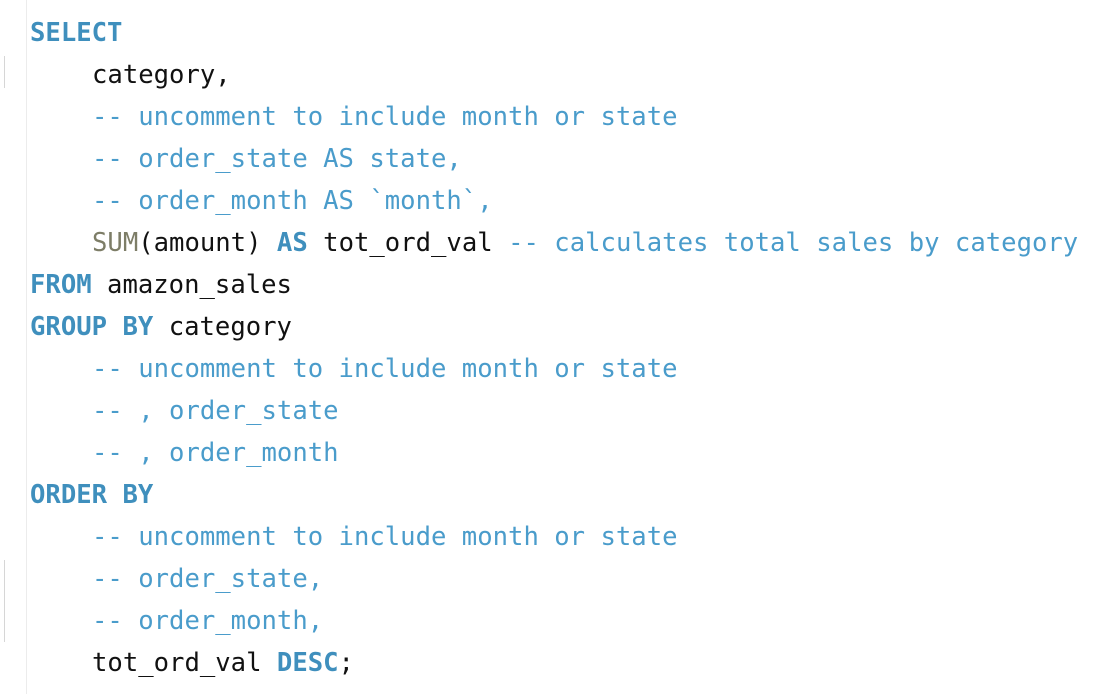 This screenshot has width=1112, height=694. I want to click on code-line: category,, so click(554, 75).